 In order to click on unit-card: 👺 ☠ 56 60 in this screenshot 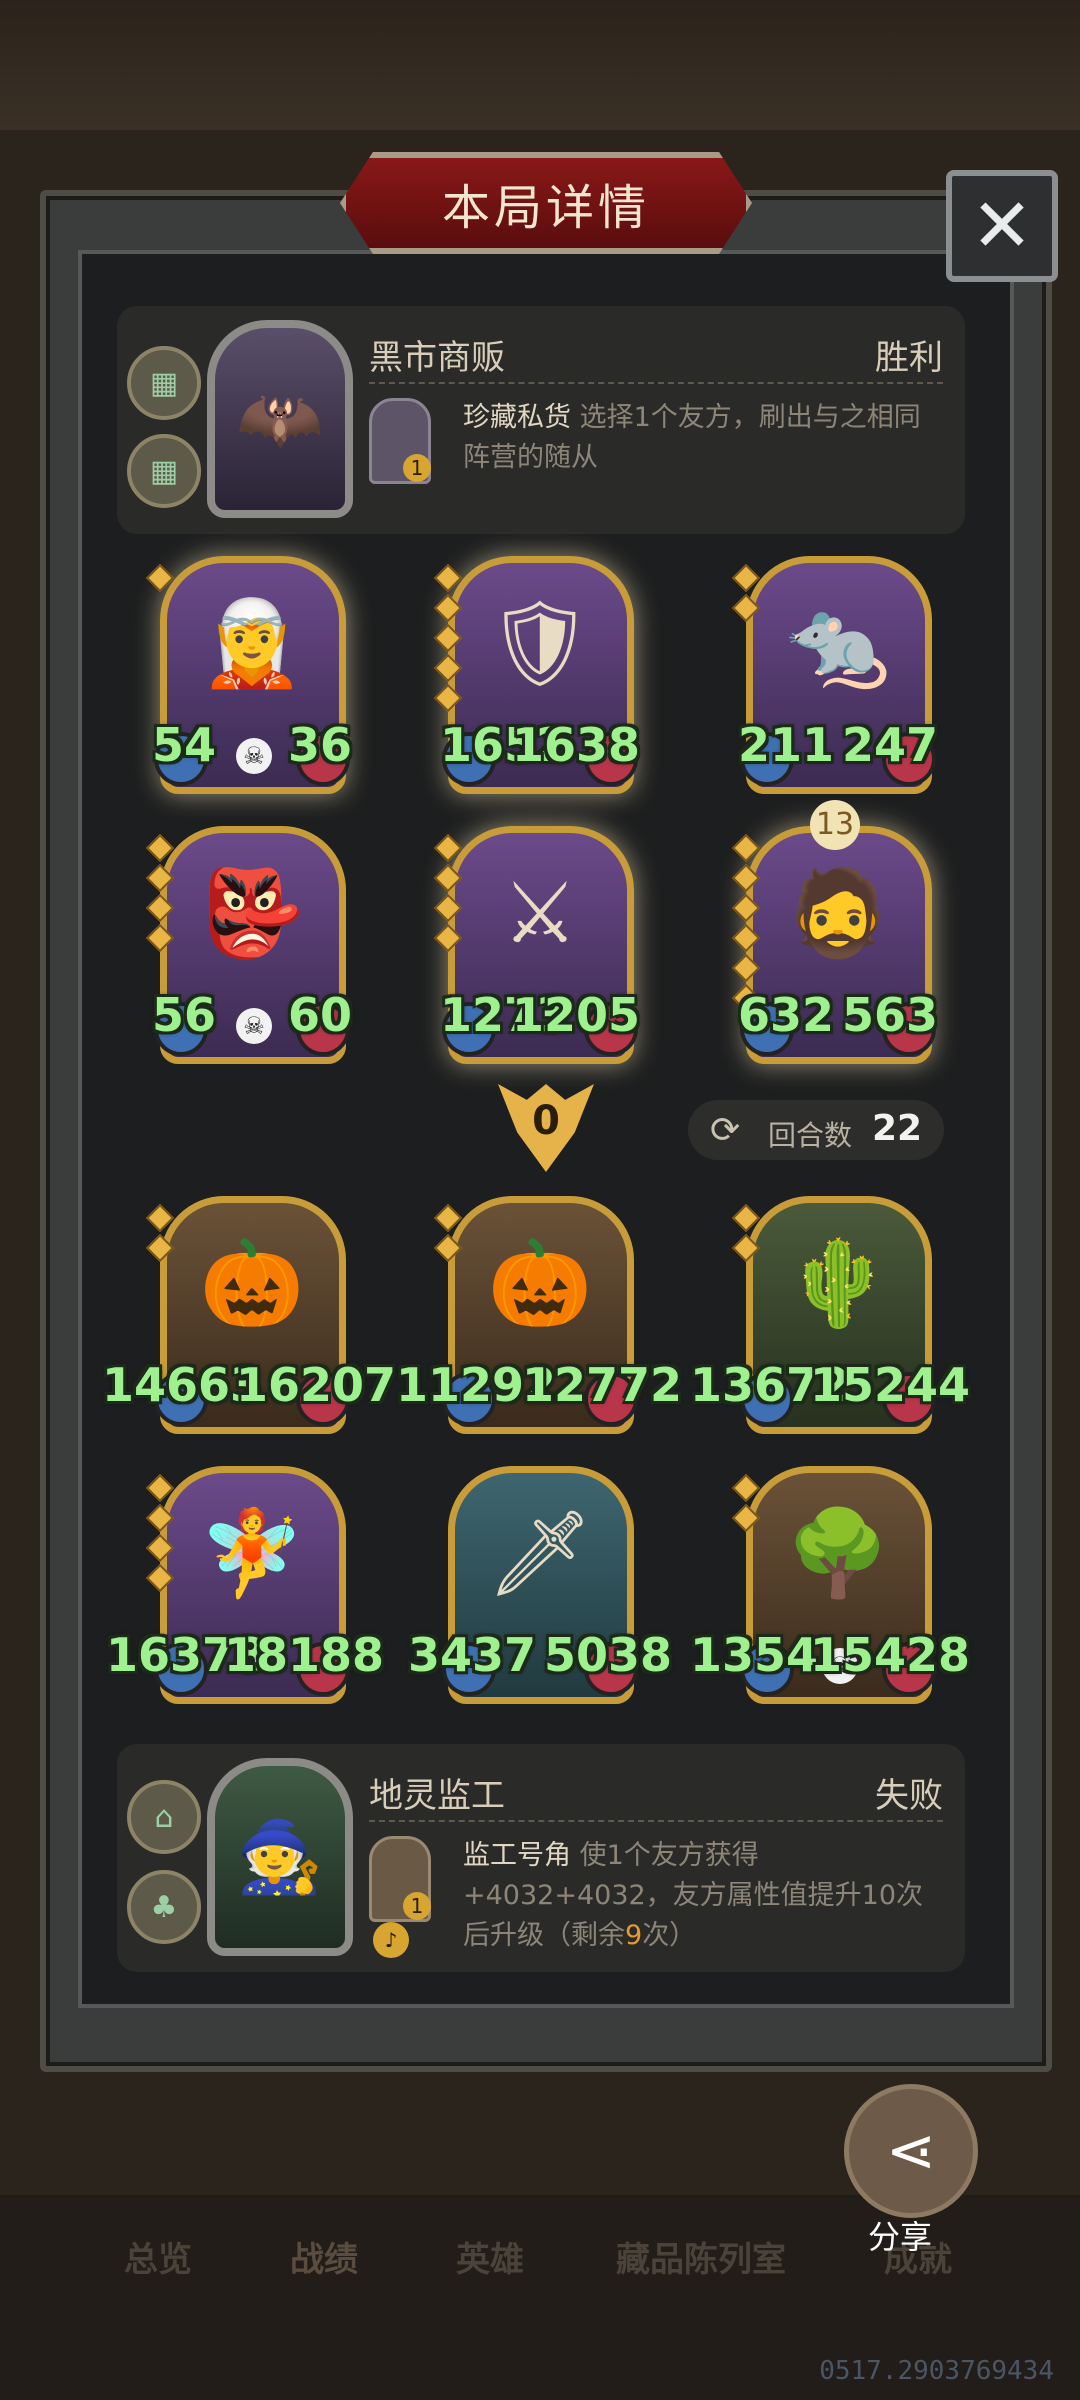, I will do `click(248, 946)`.